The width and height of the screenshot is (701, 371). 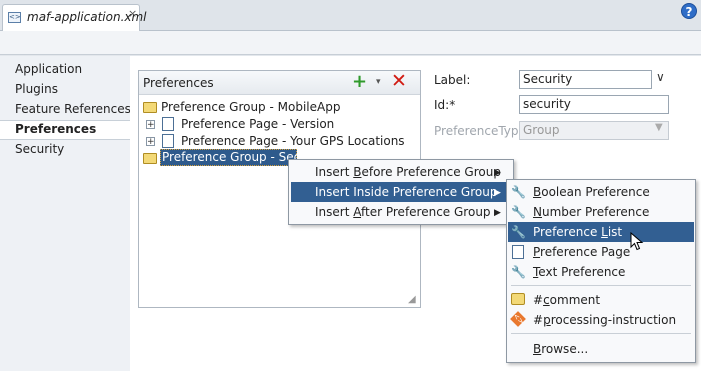 I want to click on menu-mnemonic: L, so click(x=604, y=232).